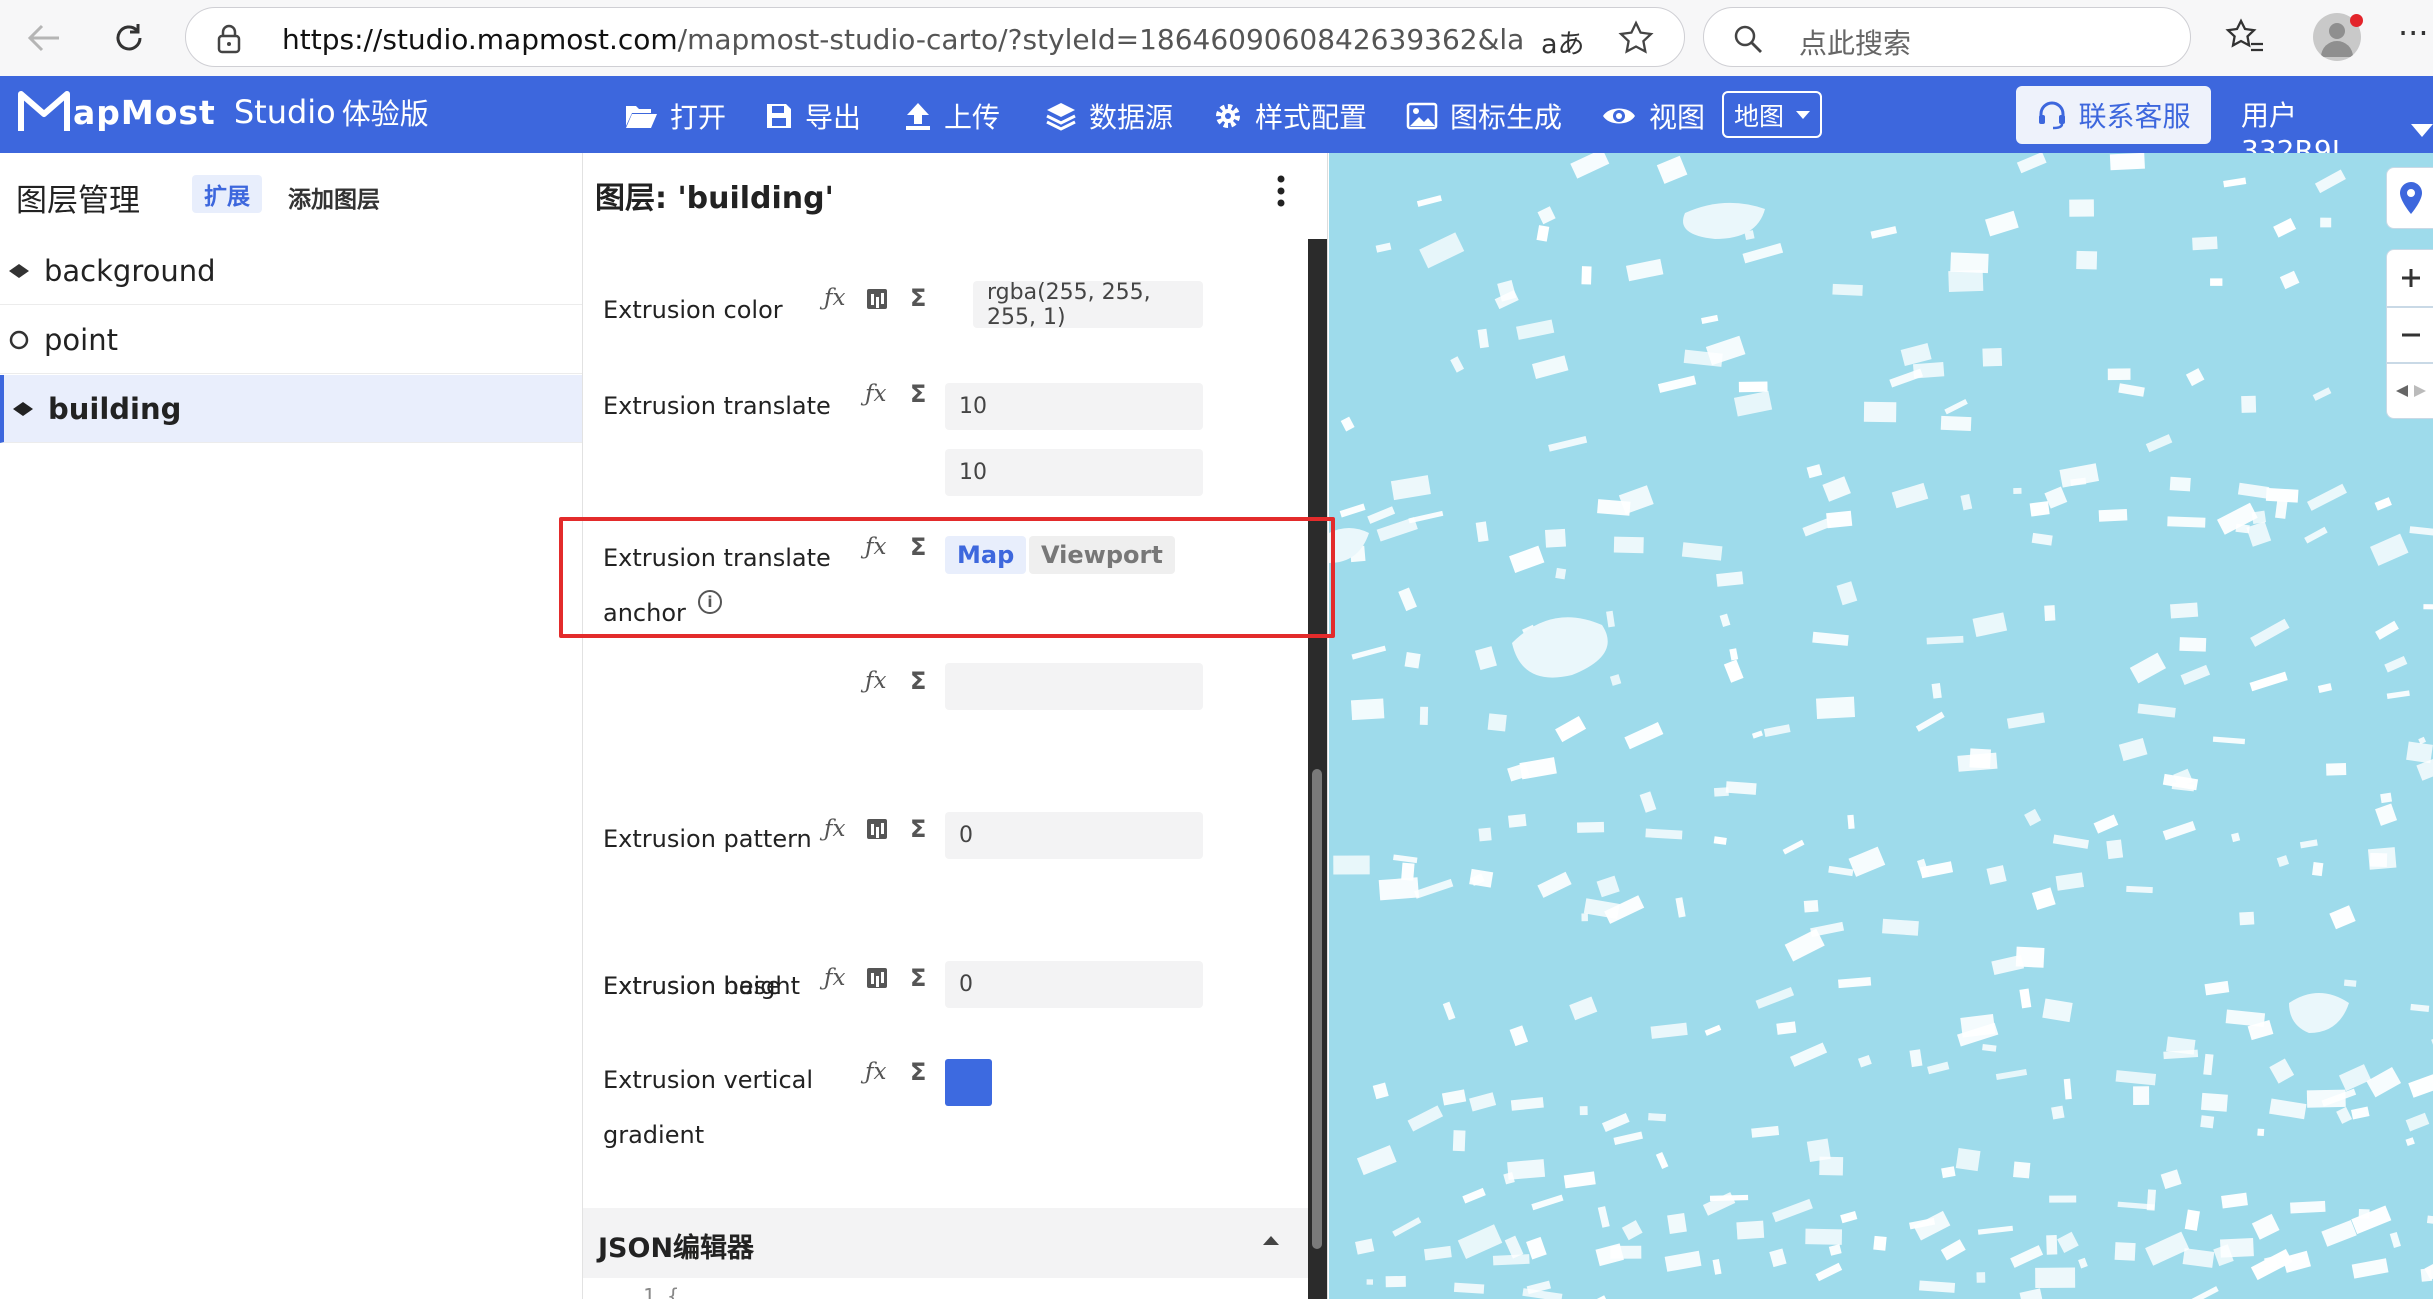  Describe the element at coordinates (2409, 198) in the screenshot. I see `location-button` at that location.